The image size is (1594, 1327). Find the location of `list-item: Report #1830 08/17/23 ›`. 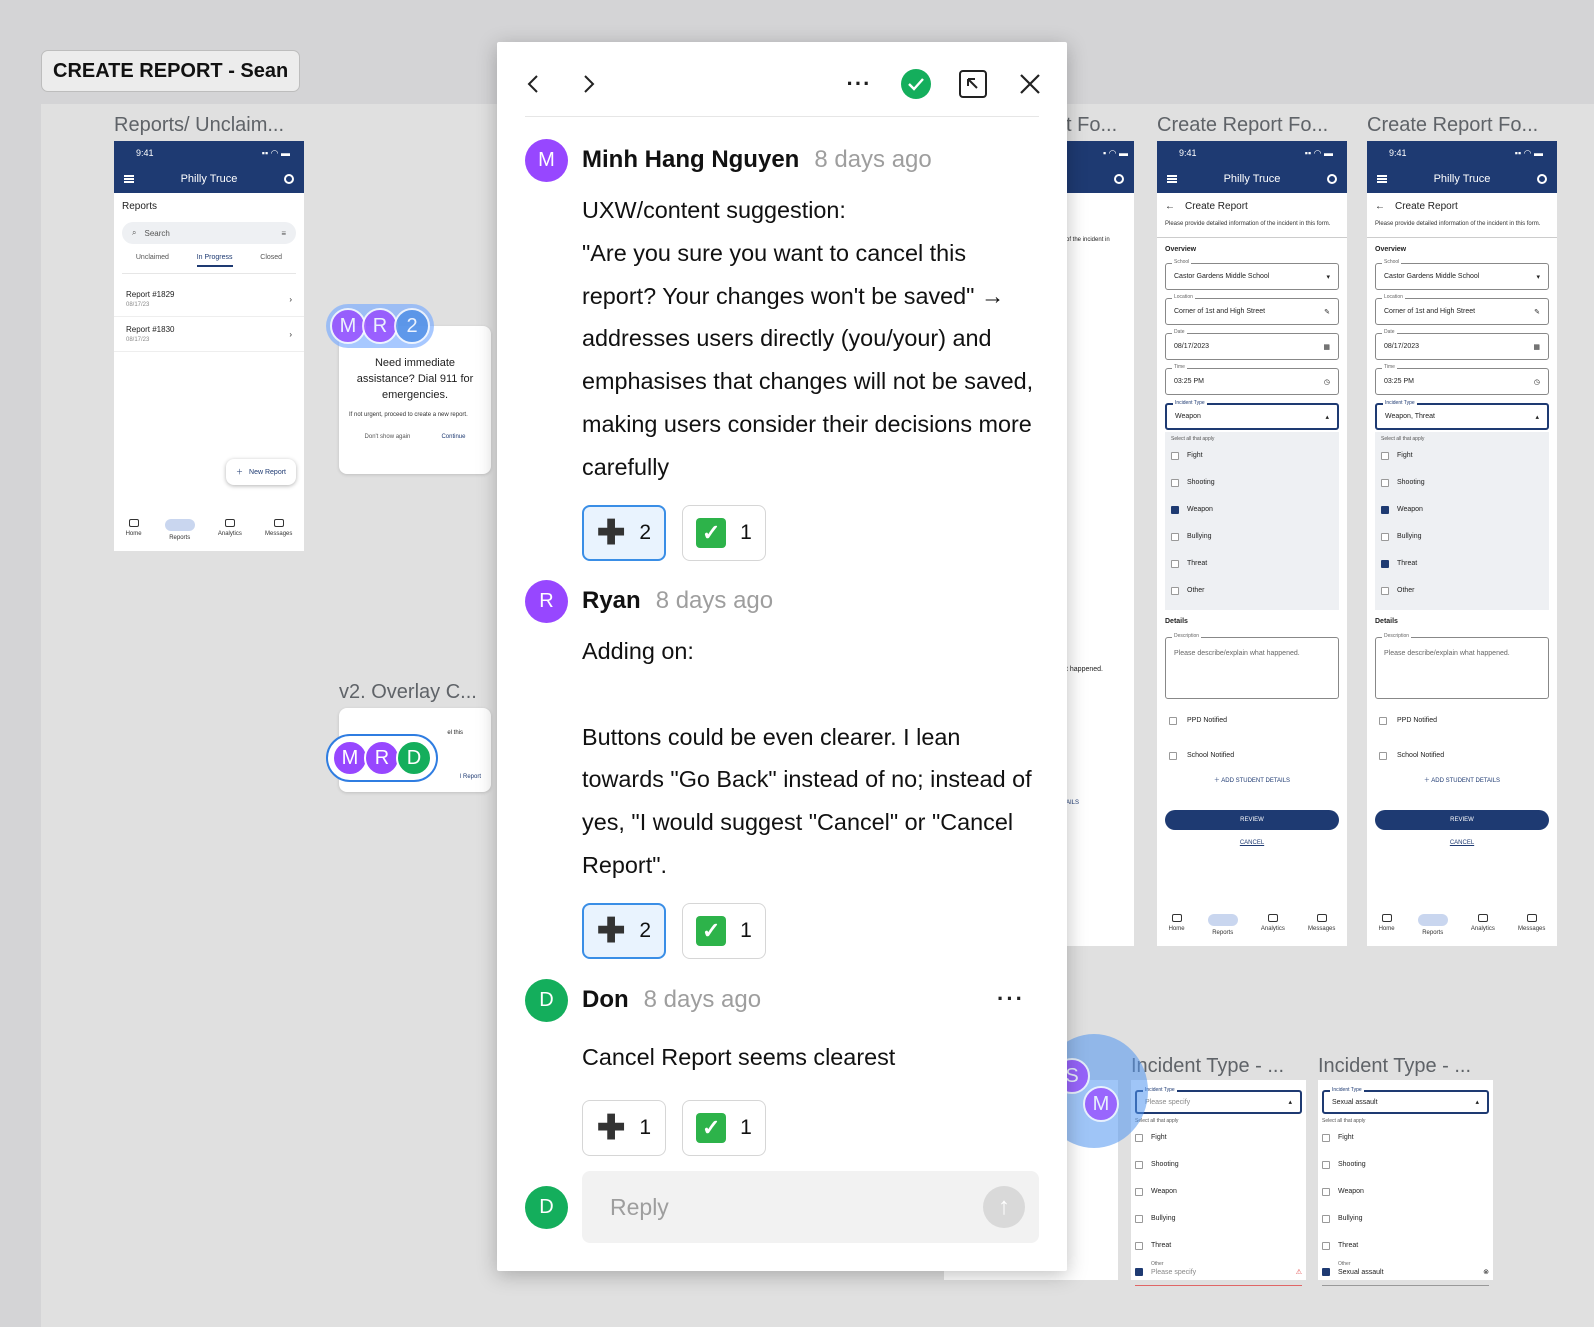

list-item: Report #1830 08/17/23 › is located at coordinates (209, 334).